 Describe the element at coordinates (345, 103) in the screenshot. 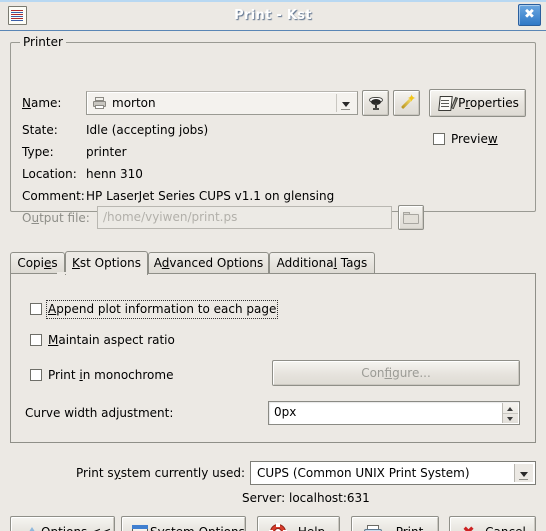

I see `chevron-down-icon` at that location.